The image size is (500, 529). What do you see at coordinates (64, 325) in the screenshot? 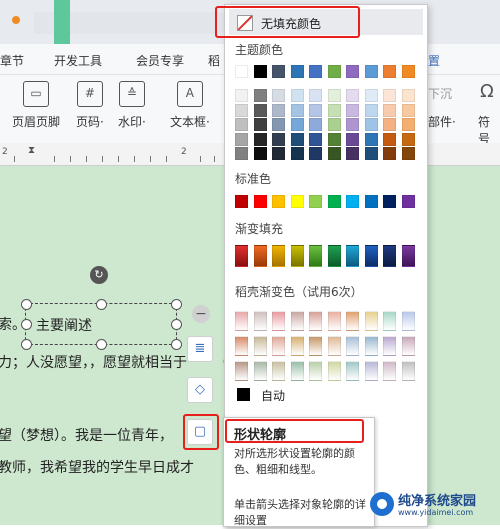
I see `textbox-text: 主要阐述` at bounding box center [64, 325].